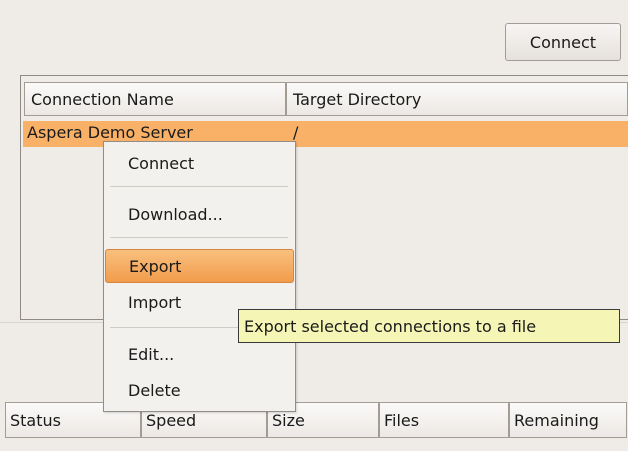 The width and height of the screenshot is (628, 451). Describe the element at coordinates (568, 420) in the screenshot. I see `remaining-column-header: Remaining` at that location.